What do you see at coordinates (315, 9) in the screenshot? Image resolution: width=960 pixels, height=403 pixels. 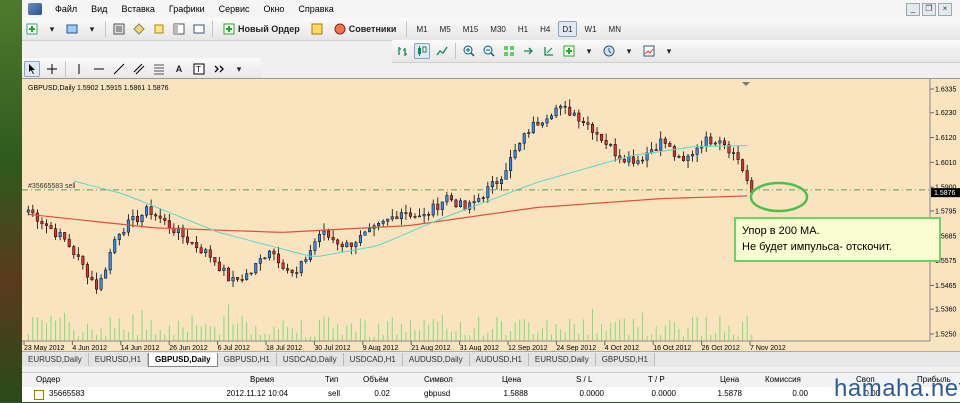 I see `menu-help: Справка` at bounding box center [315, 9].